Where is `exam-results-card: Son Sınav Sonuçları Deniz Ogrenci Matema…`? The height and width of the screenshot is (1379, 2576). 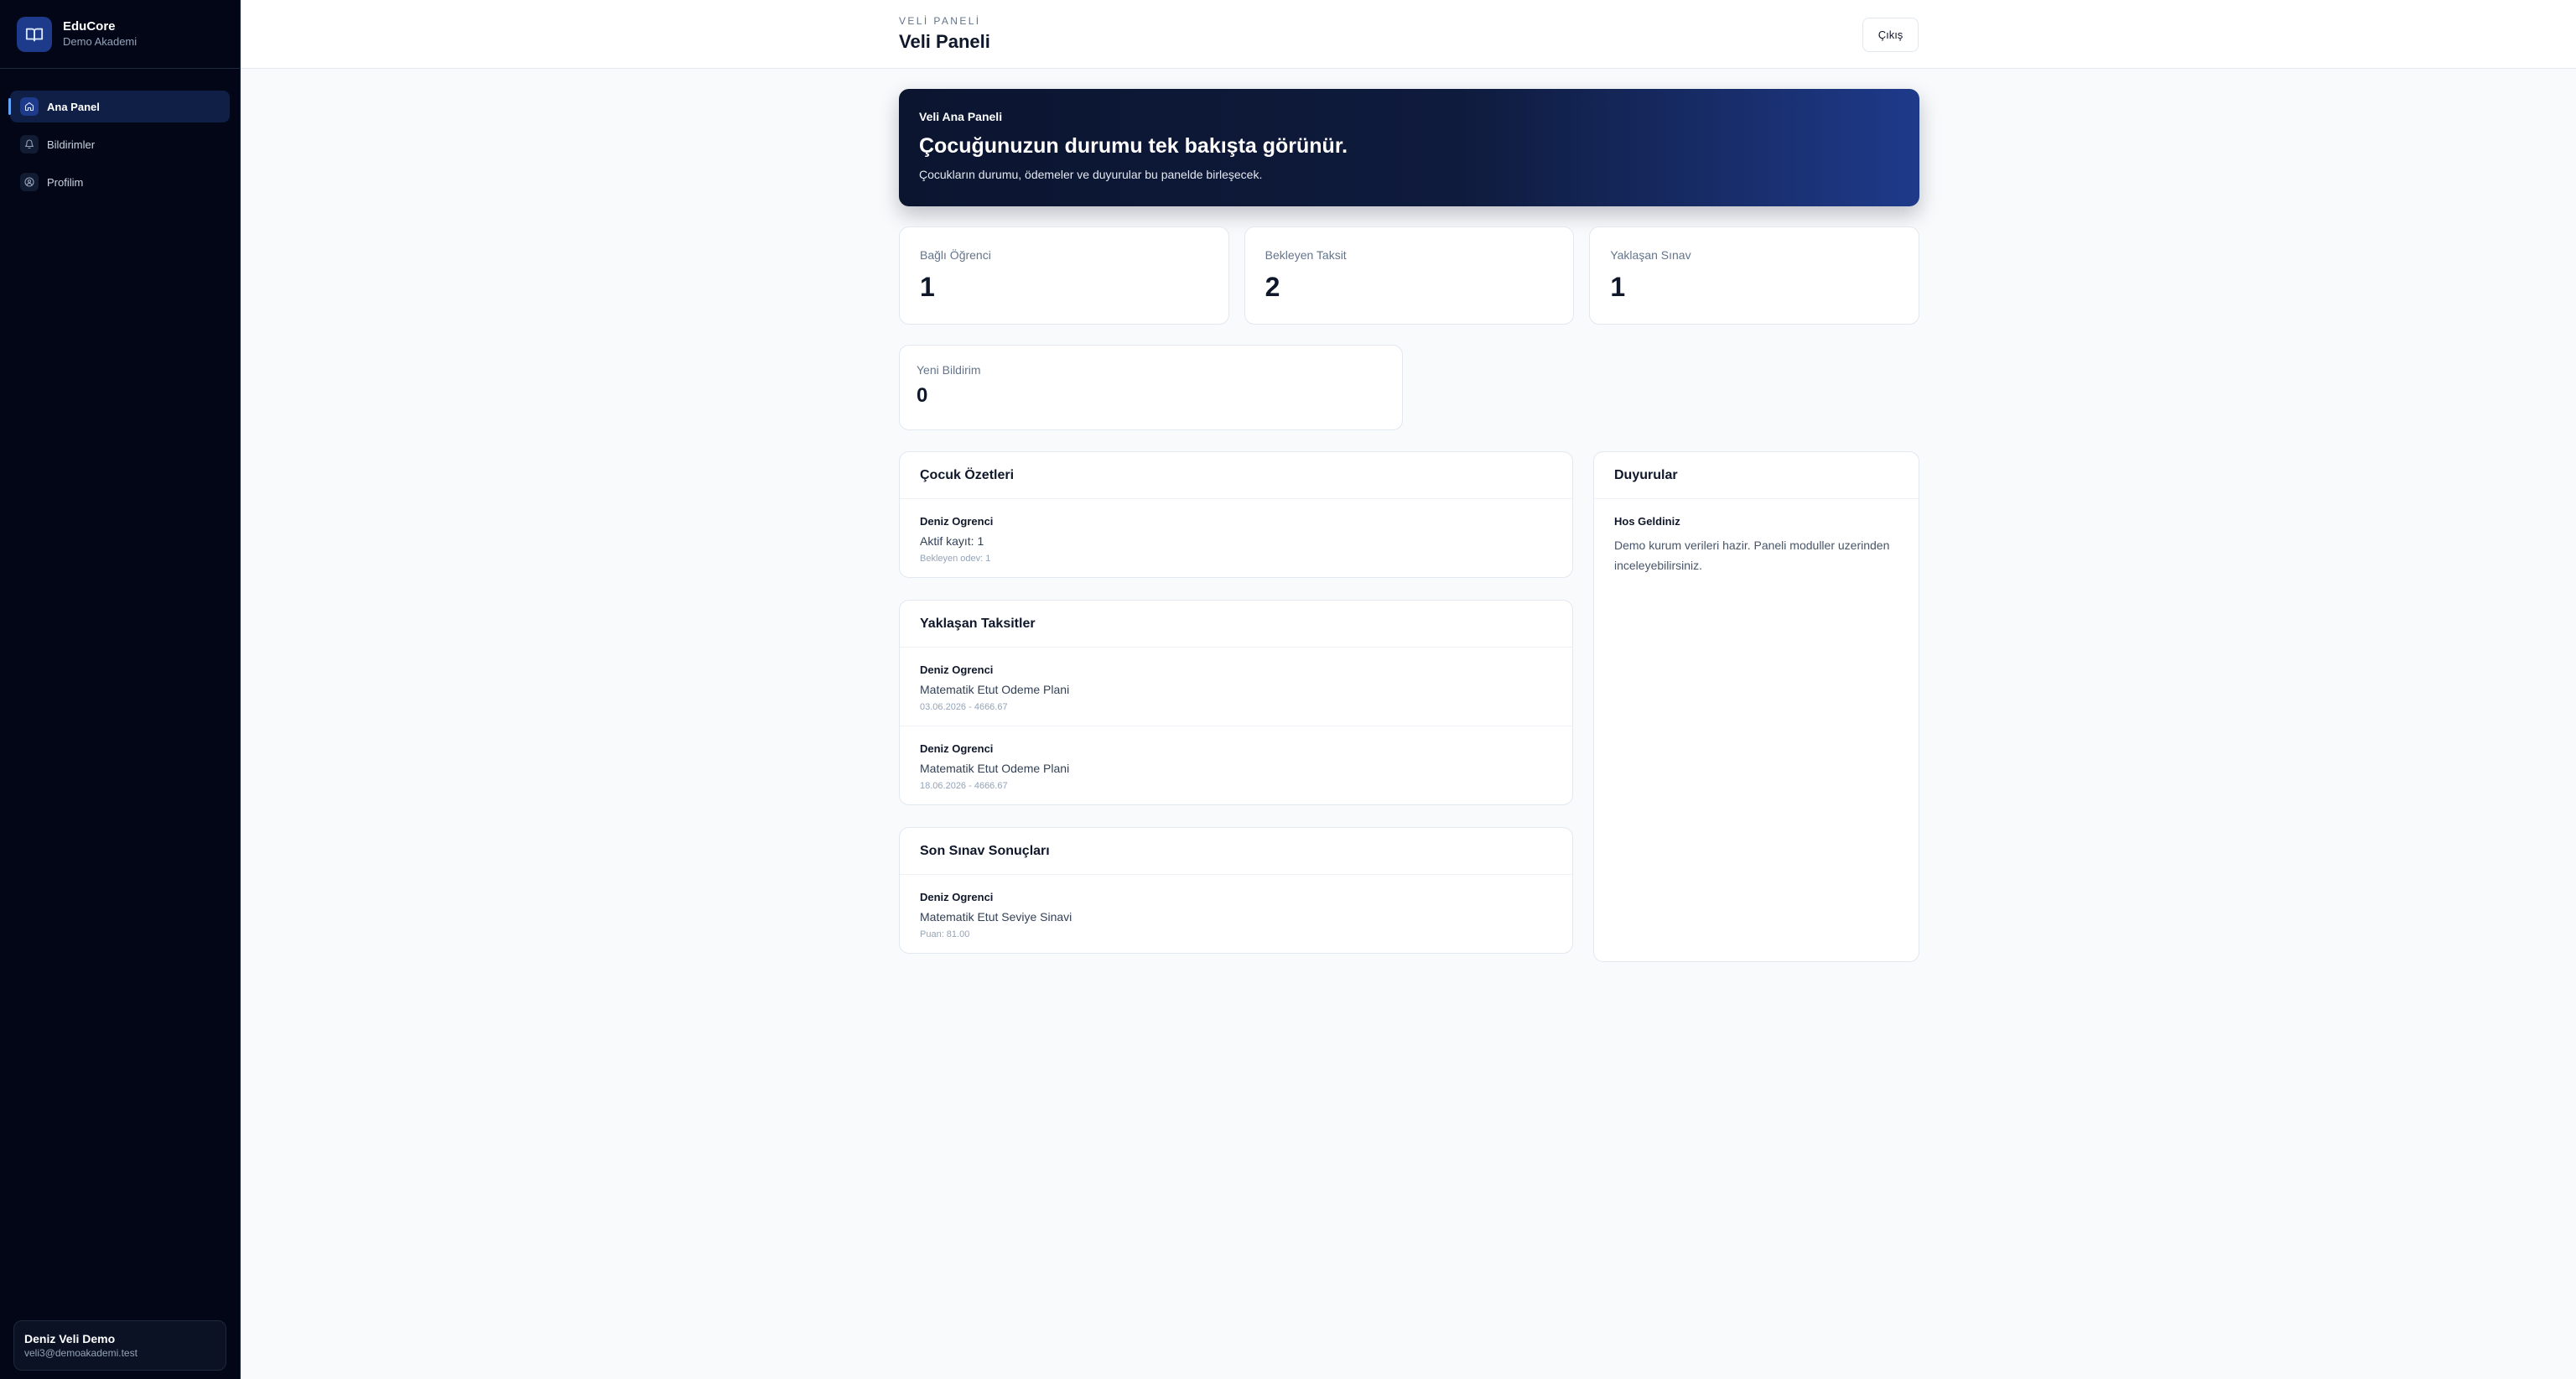
exam-results-card: Son Sınav Sonuçları Deniz Ogrenci Matema… is located at coordinates (1236, 890).